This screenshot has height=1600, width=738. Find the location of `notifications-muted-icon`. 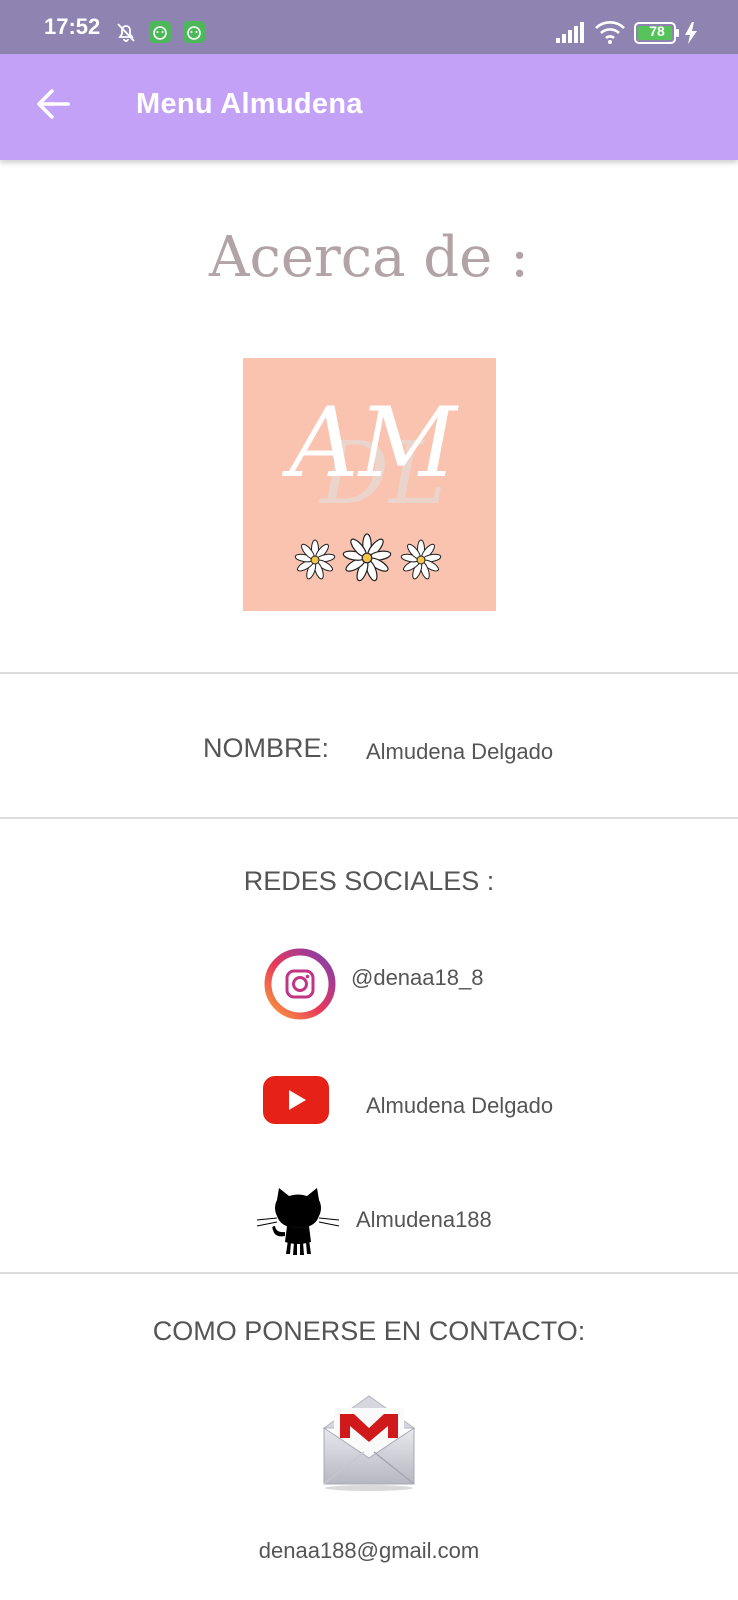

notifications-muted-icon is located at coordinates (126, 32).